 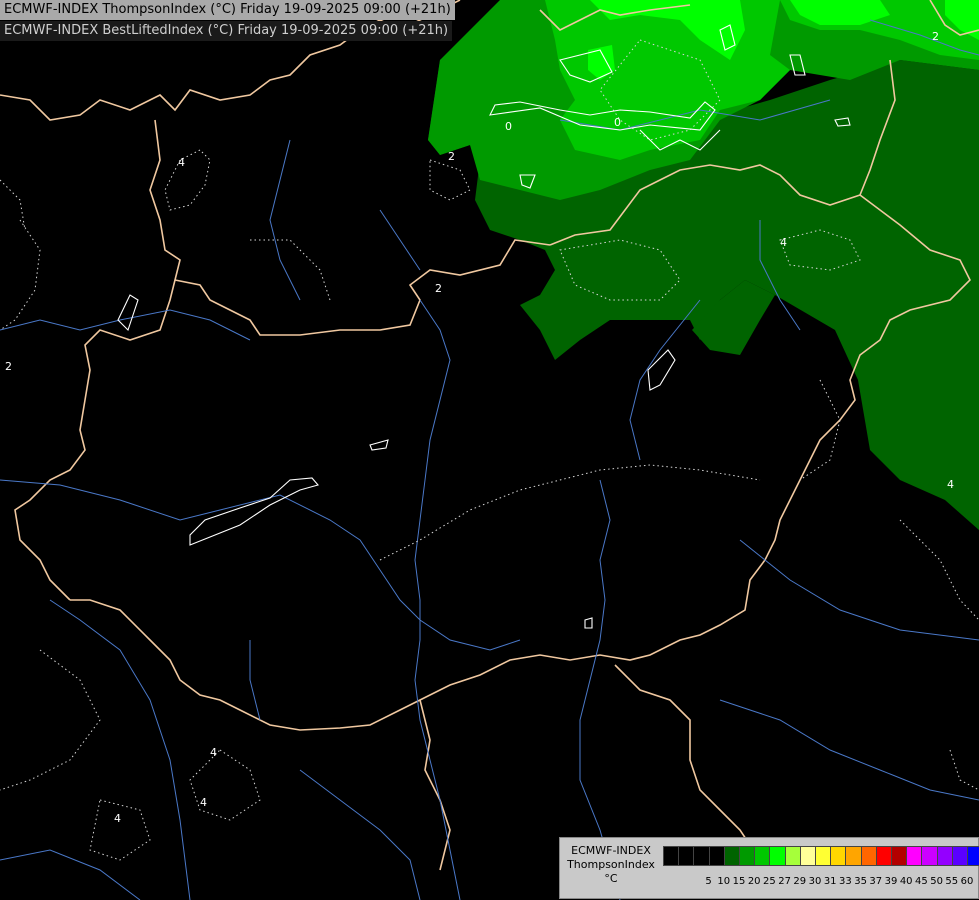 I want to click on legend-swatch, so click(x=973, y=856).